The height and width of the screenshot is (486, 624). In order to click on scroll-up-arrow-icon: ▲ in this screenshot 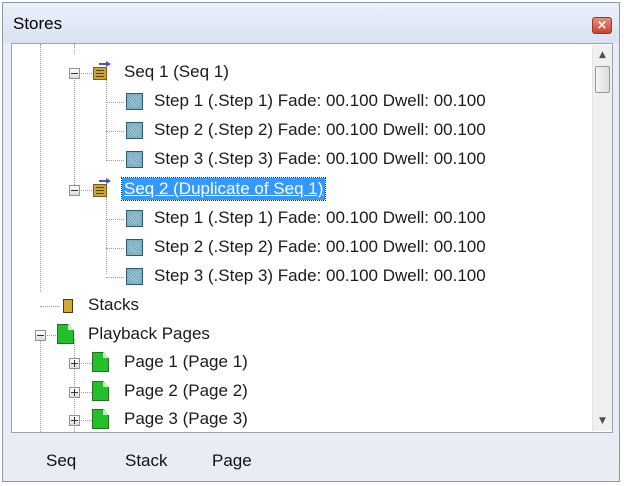, I will do `click(602, 55)`.